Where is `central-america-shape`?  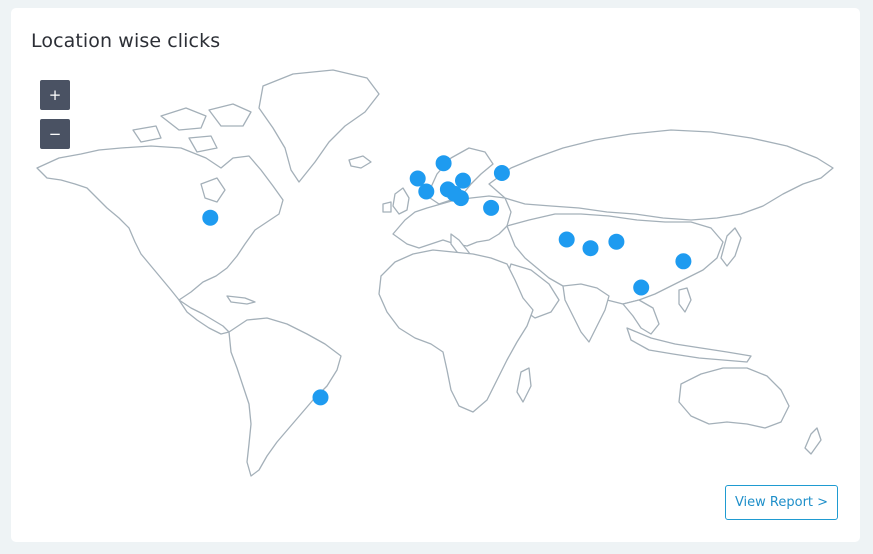 central-america-shape is located at coordinates (204, 317).